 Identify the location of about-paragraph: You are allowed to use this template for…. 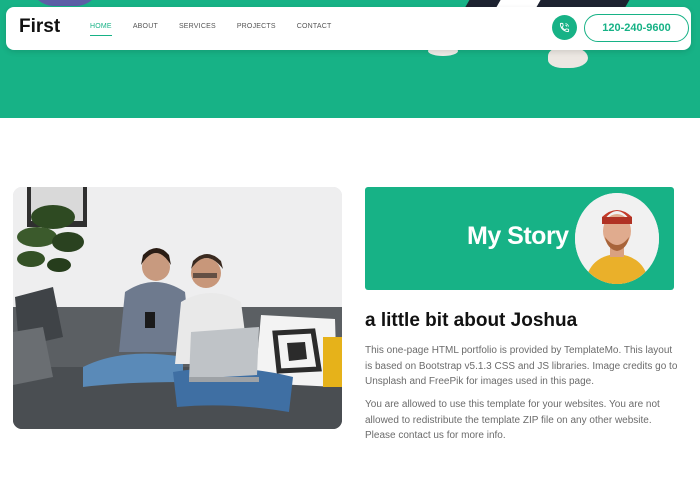
(512, 420).